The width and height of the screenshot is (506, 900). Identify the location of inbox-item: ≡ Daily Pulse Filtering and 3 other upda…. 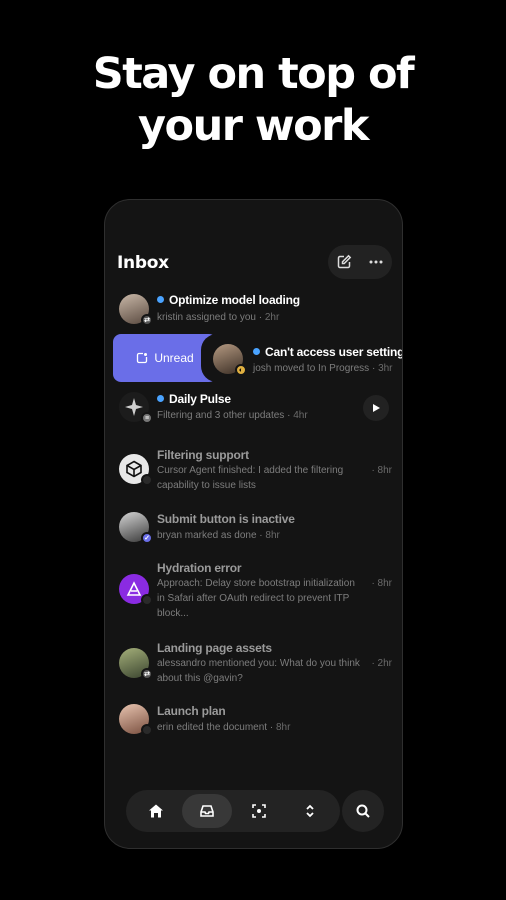
(253, 410).